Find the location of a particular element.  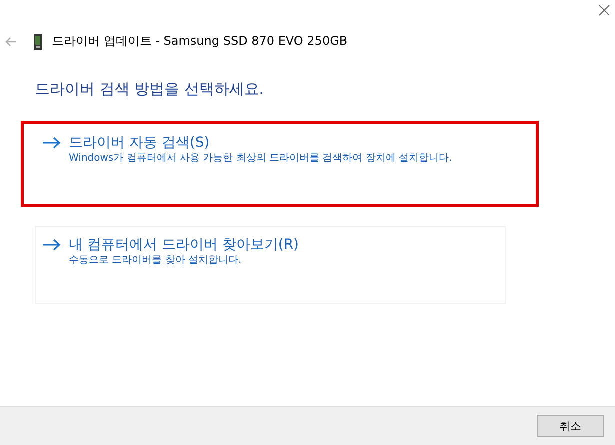

close-icon is located at coordinates (604, 10).